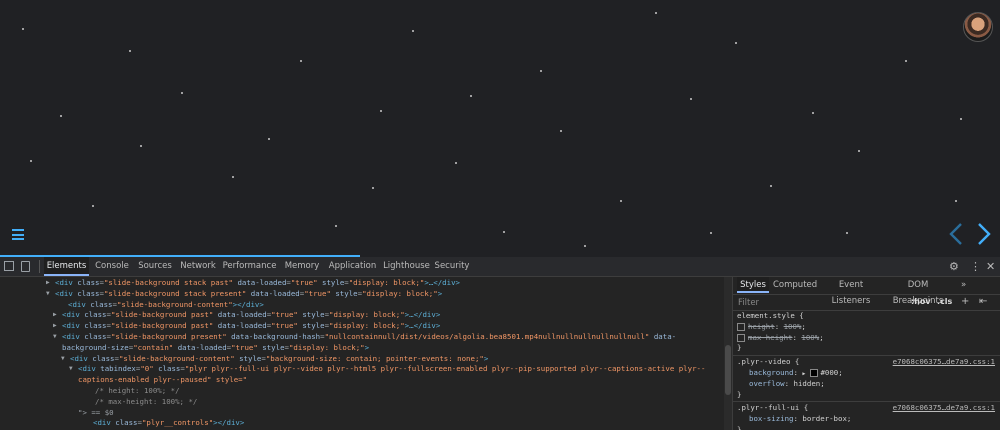 This screenshot has height=430, width=1000. Describe the element at coordinates (983, 301) in the screenshot. I see `toggle-sidebar-icon: ⇤` at that location.